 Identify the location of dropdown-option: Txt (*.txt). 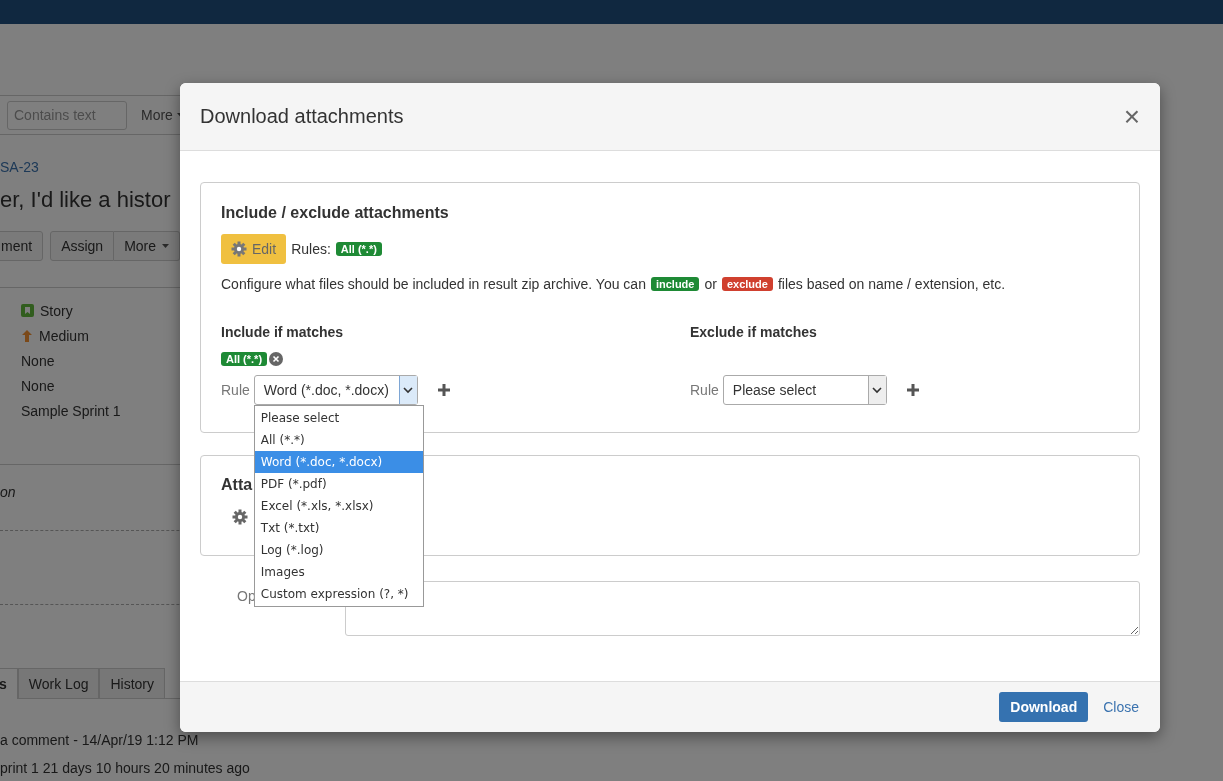
(338, 528).